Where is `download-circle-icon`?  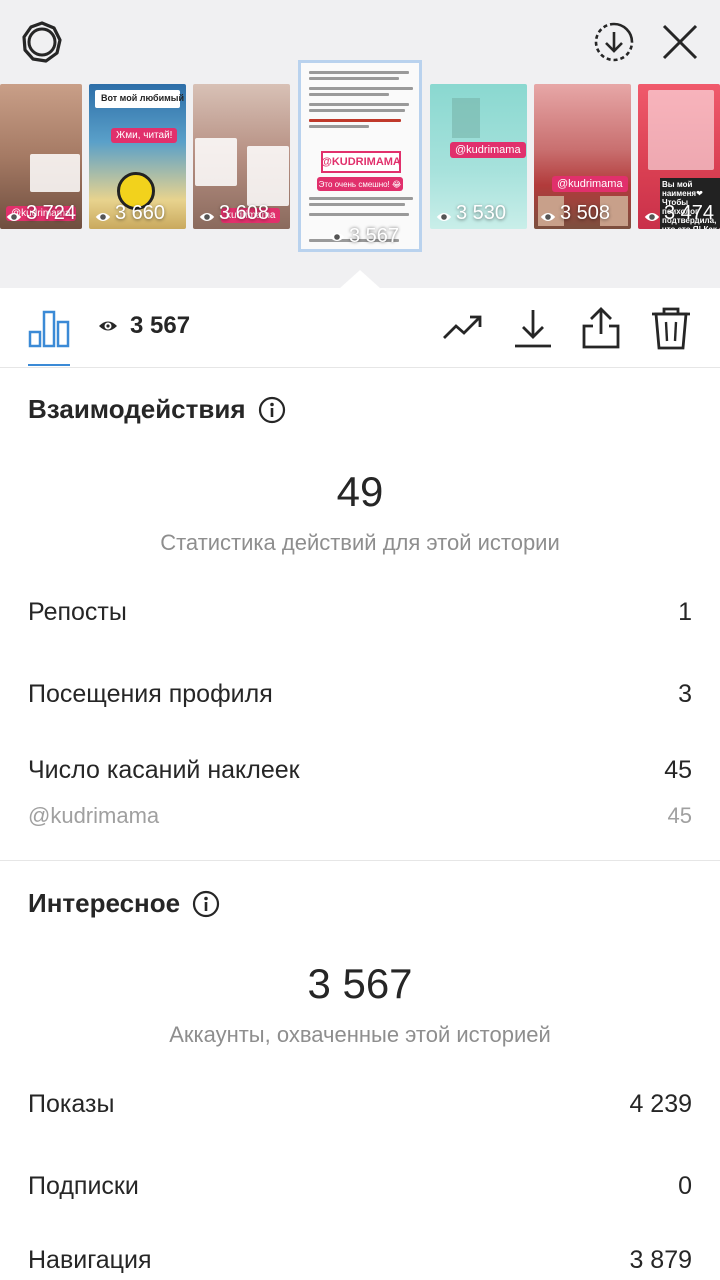
download-circle-icon is located at coordinates (614, 42).